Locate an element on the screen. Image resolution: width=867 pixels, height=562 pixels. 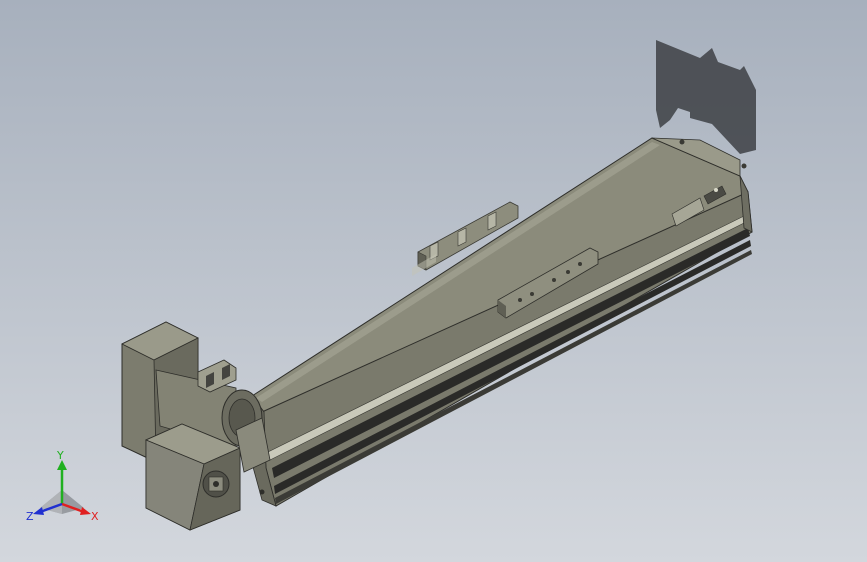
x-axis-label: X is located at coordinates (95, 516).